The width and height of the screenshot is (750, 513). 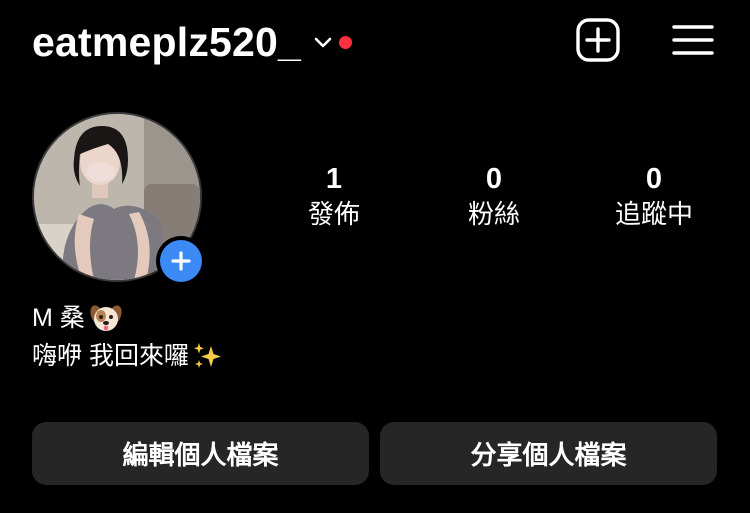 I want to click on bio-line: 嗨咿 我回來囉, so click(x=127, y=356).